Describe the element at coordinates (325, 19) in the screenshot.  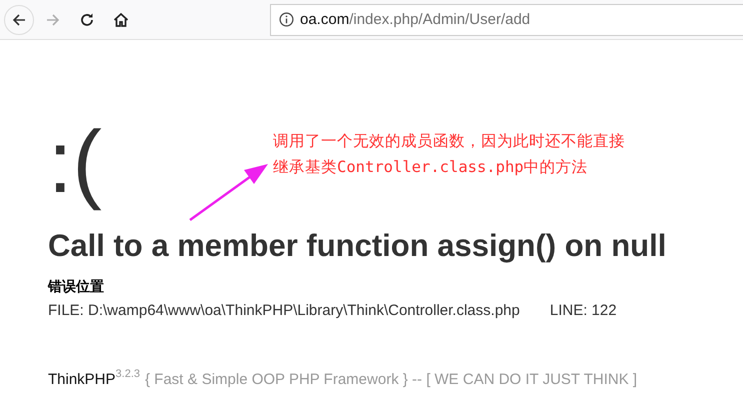
I see `url-host: oa.com` at that location.